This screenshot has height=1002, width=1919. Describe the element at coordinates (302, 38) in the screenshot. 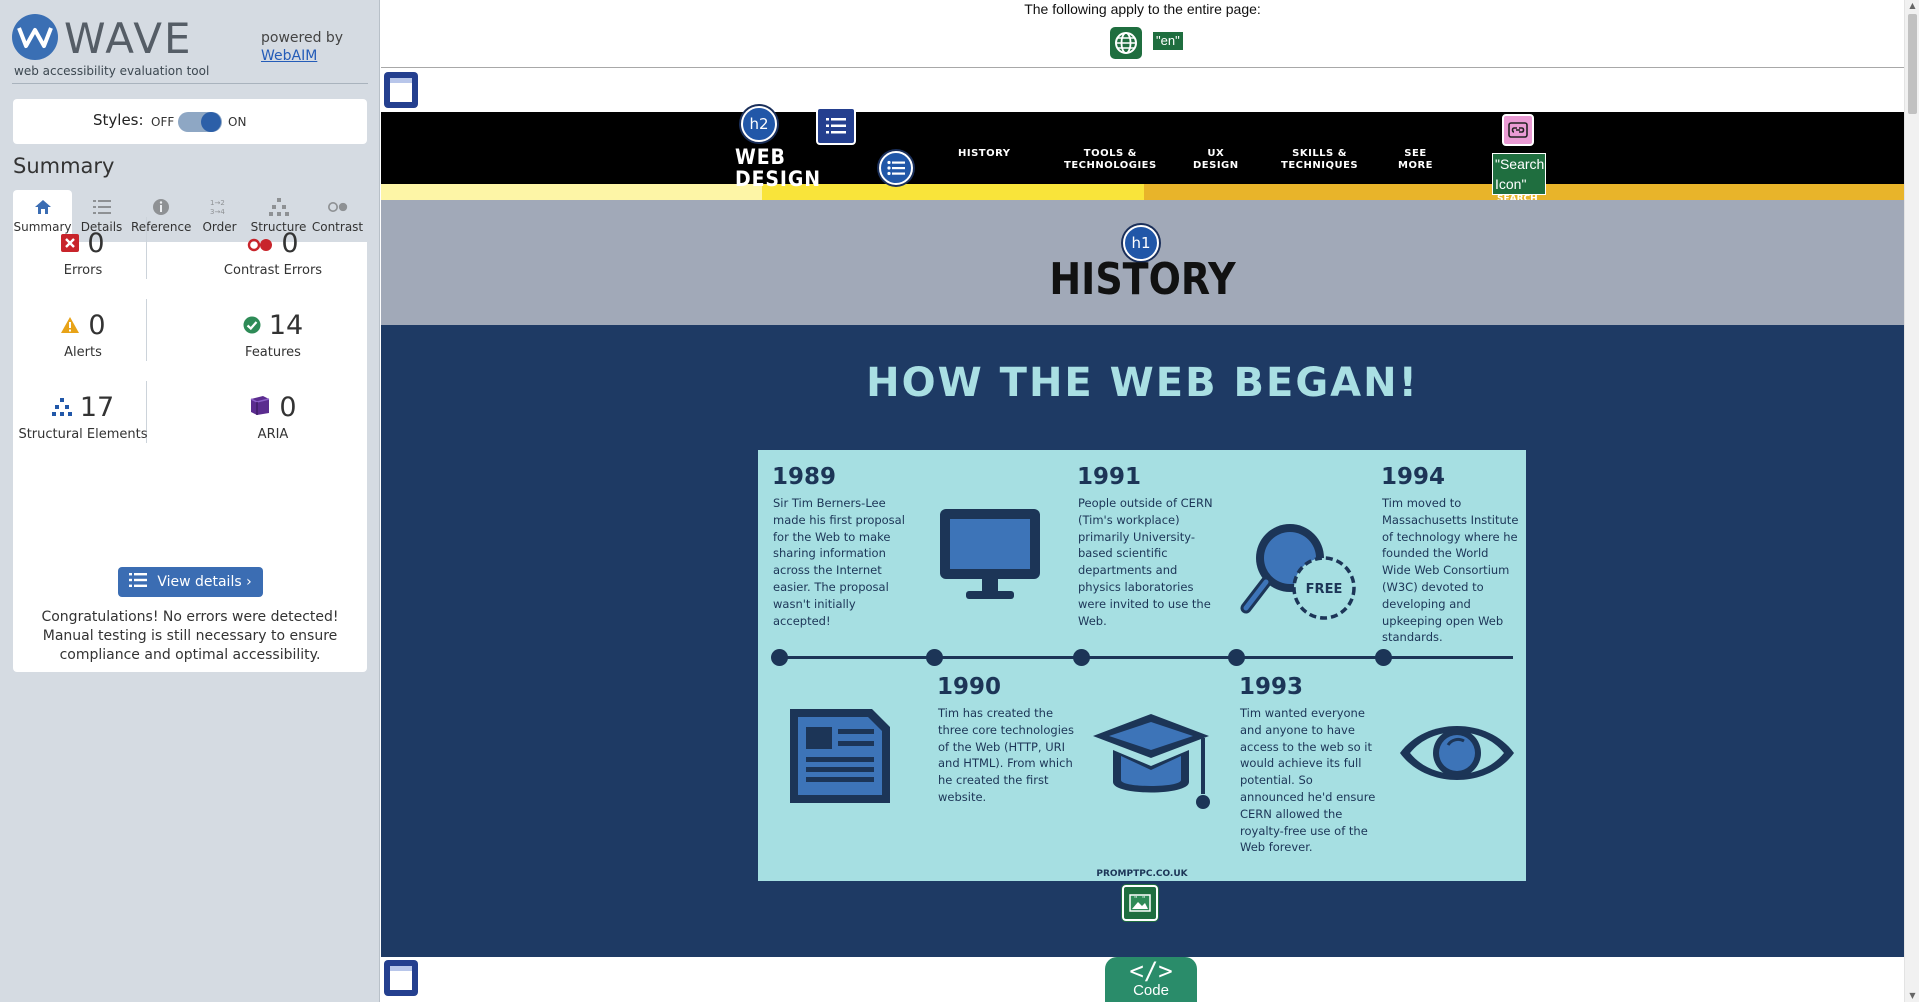

I see `powered-by-text: powered by` at that location.